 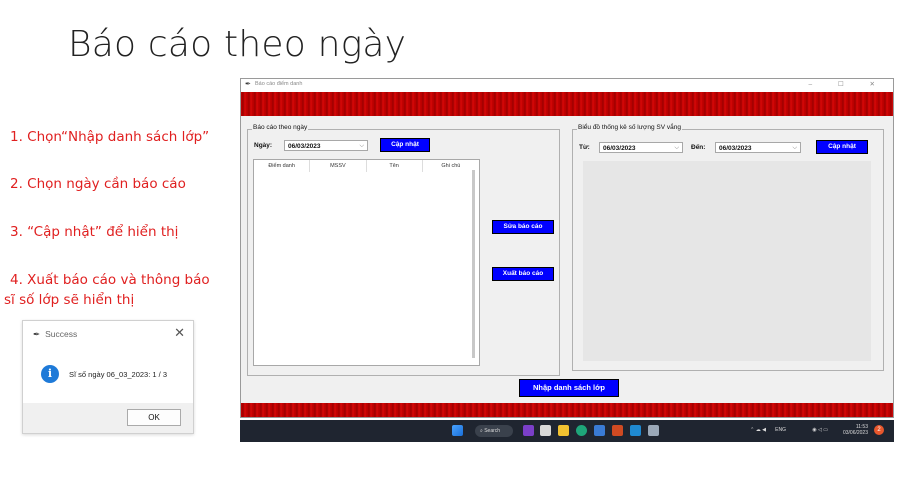 I want to click on from-date-value: 06/03/2023, so click(x=619, y=148).